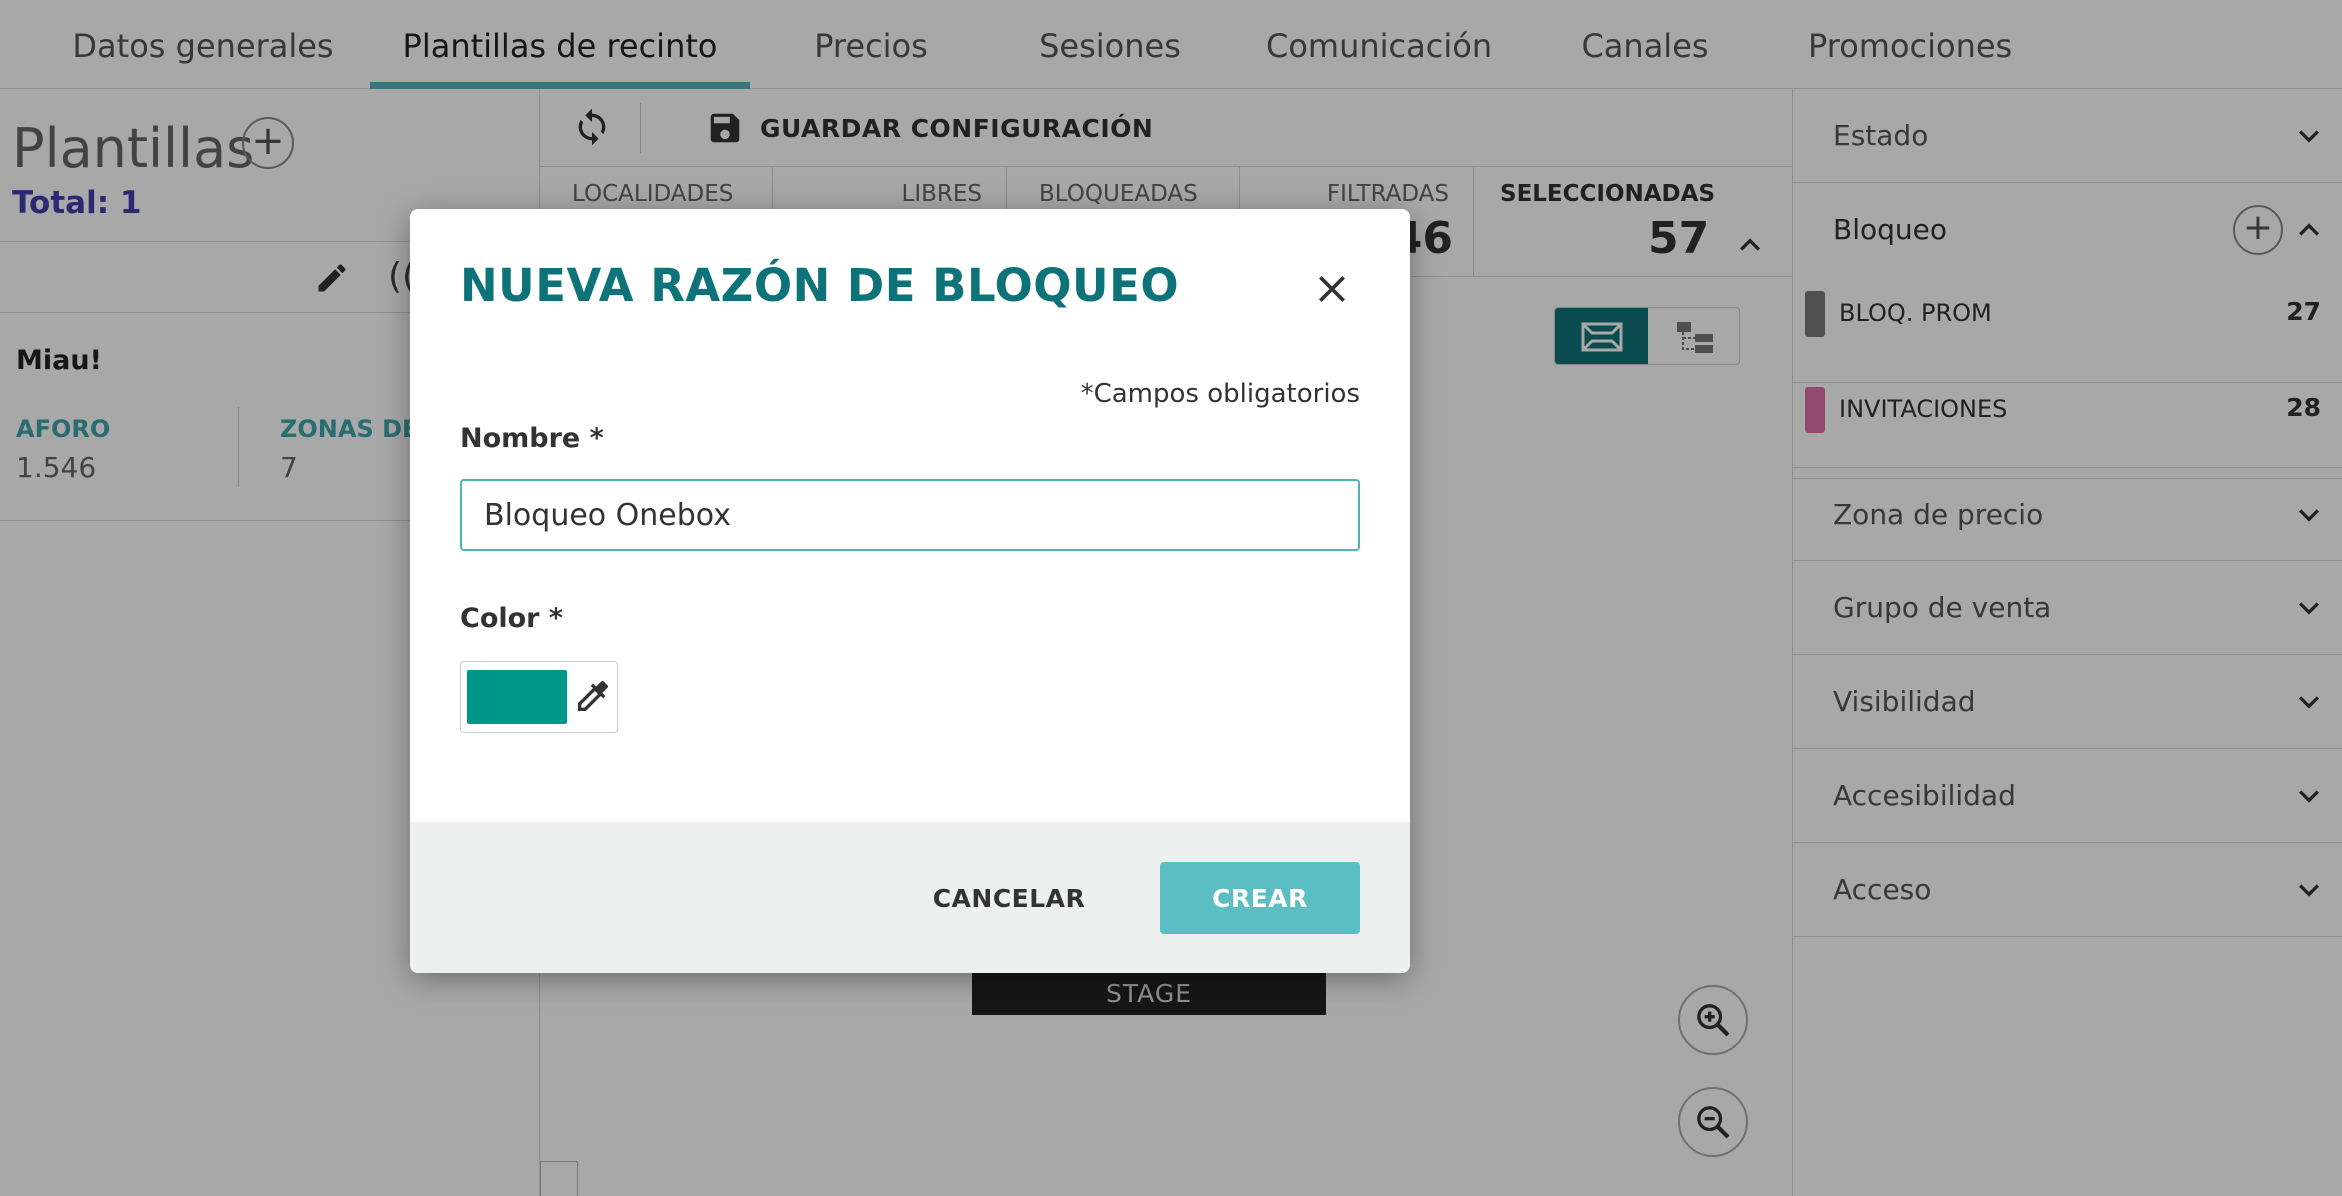  Describe the element at coordinates (593, 696) in the screenshot. I see `eyedropper-icon` at that location.